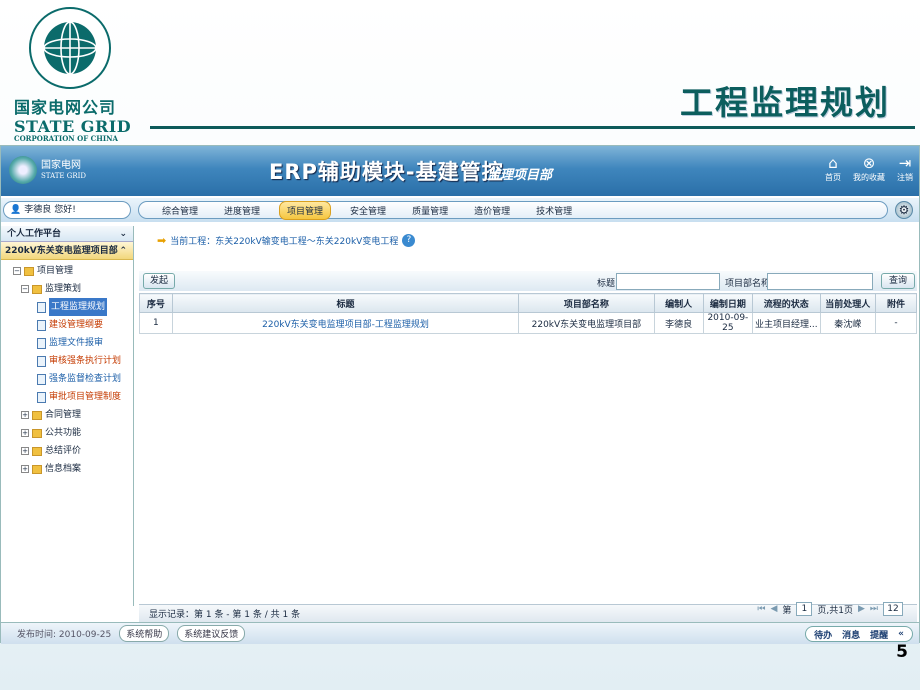  I want to click on tree-leaf-standard-exec-plan: 审核强条执行计划, so click(67, 361).